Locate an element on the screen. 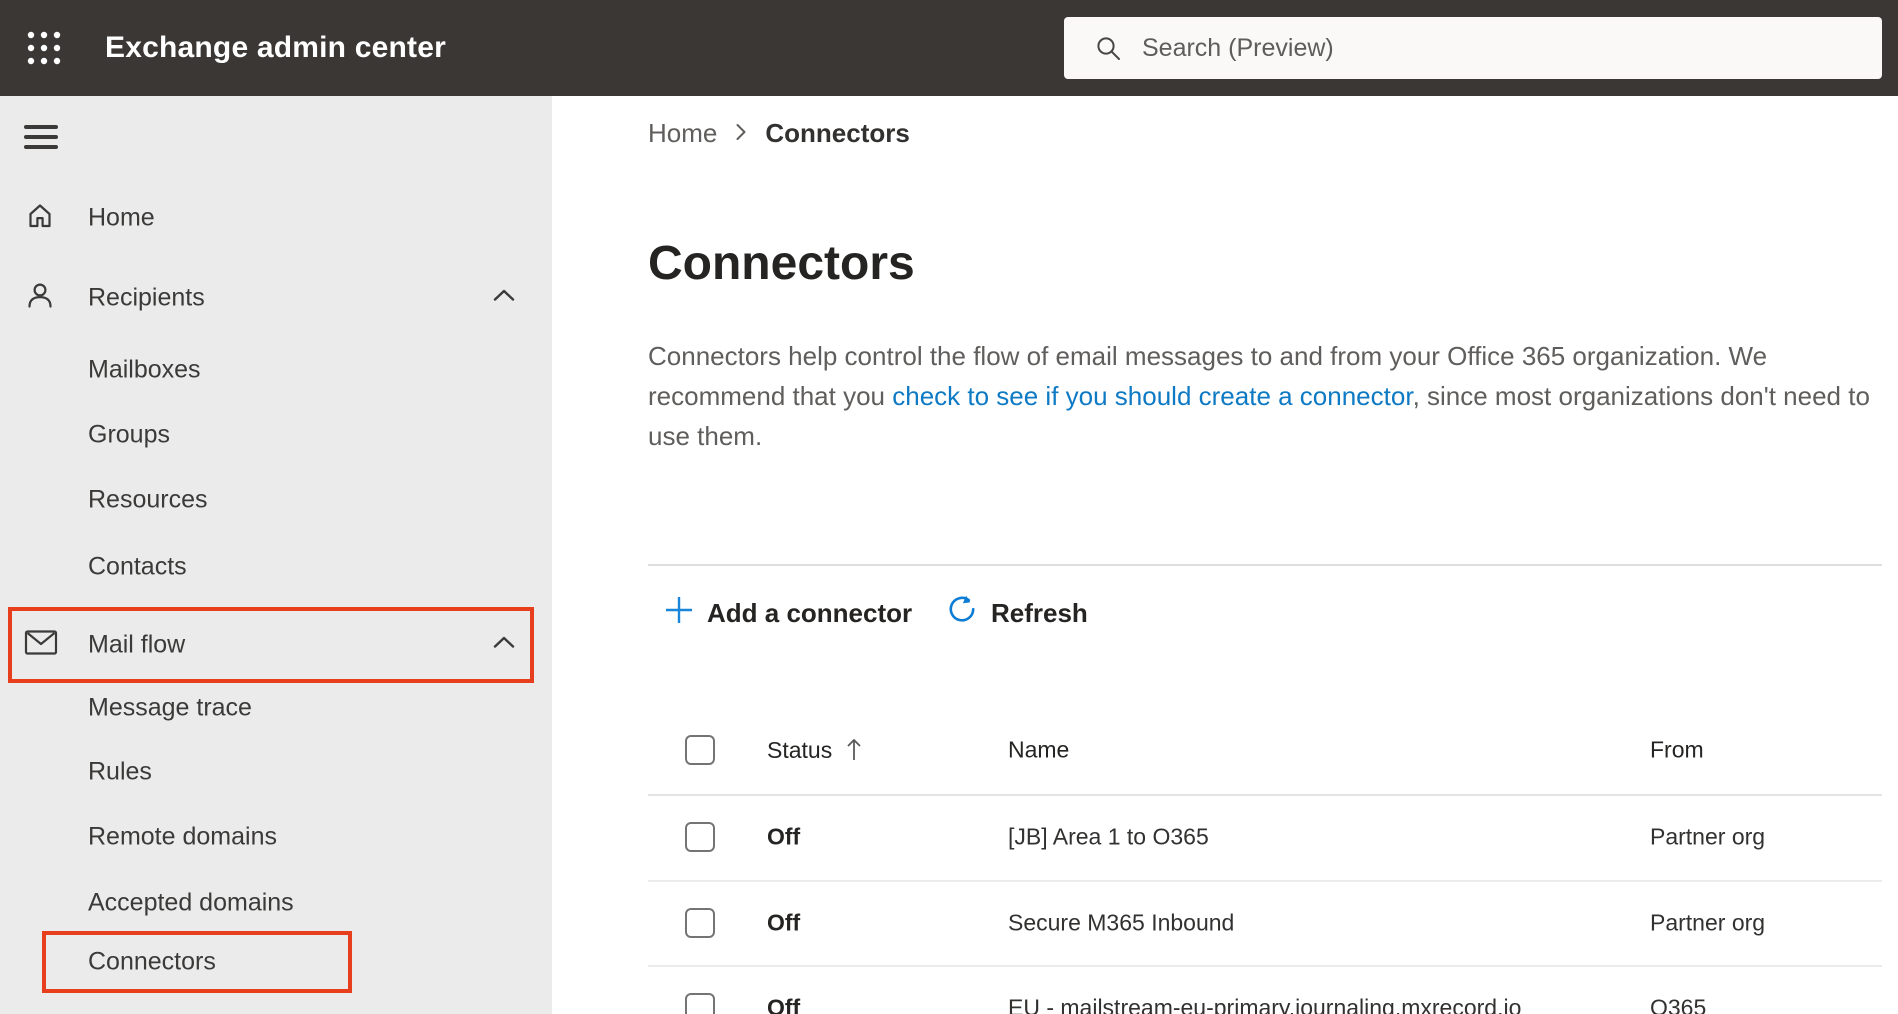 Image resolution: width=1898 pixels, height=1014 pixels. sidebar-item-label: Mail flow is located at coordinates (137, 644).